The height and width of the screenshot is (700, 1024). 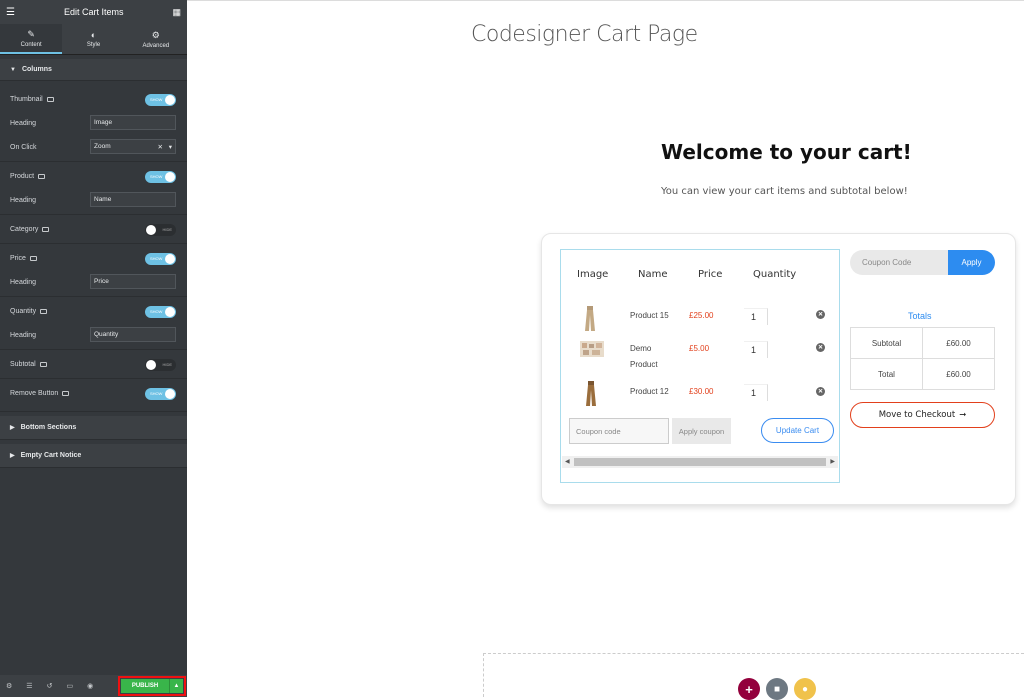 What do you see at coordinates (93, 176) in the screenshot?
I see `product-row: Product SHOW` at bounding box center [93, 176].